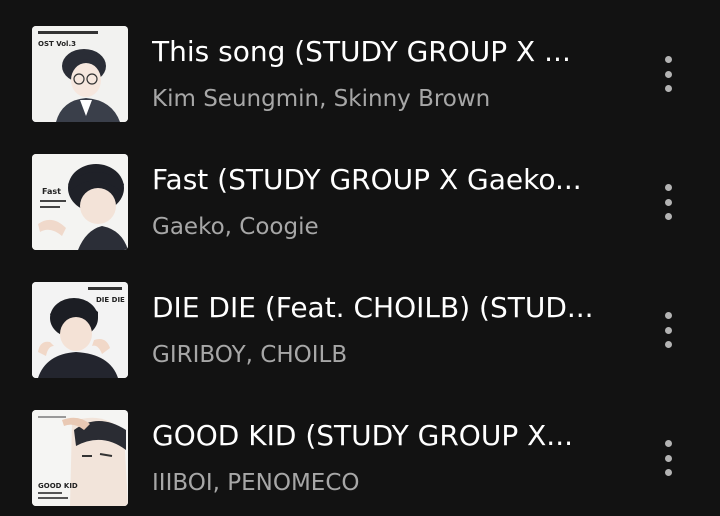 The image size is (720, 516). Describe the element at coordinates (80, 202) in the screenshot. I see `album-cover: Fast` at that location.